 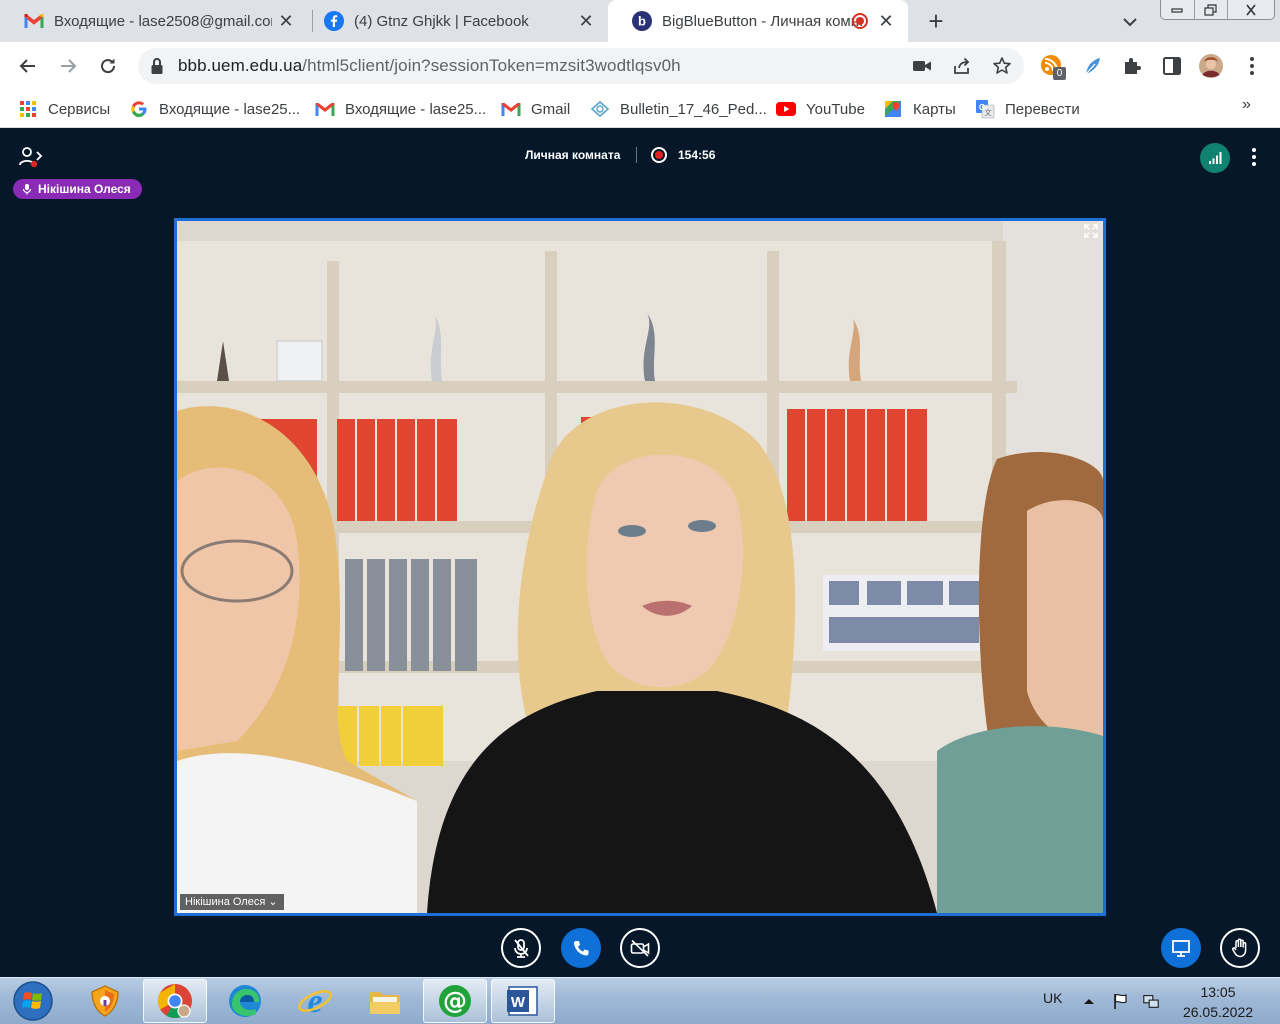 What do you see at coordinates (1151, 1001) in the screenshot?
I see `network-icon` at bounding box center [1151, 1001].